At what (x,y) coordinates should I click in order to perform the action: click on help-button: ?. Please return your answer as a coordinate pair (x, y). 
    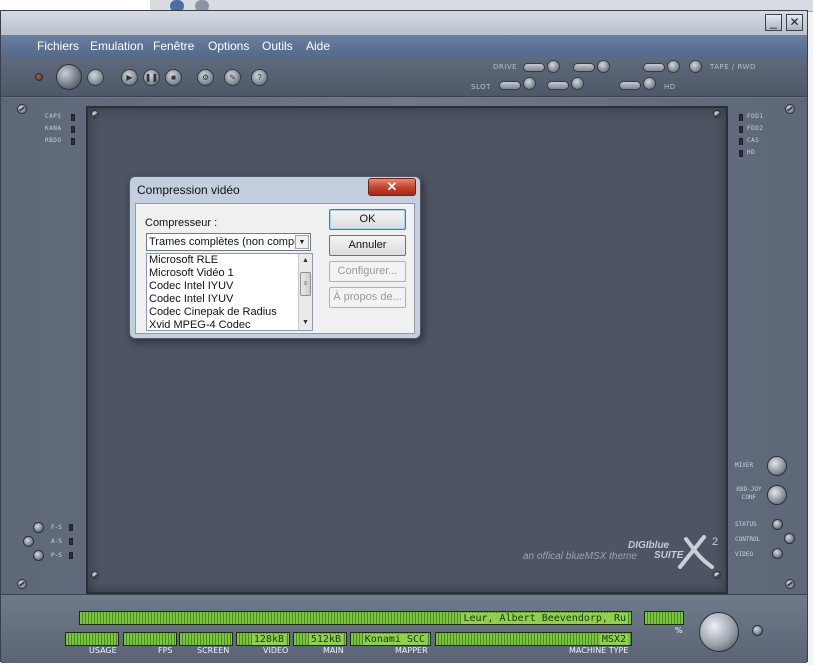
    Looking at the image, I should click on (259, 77).